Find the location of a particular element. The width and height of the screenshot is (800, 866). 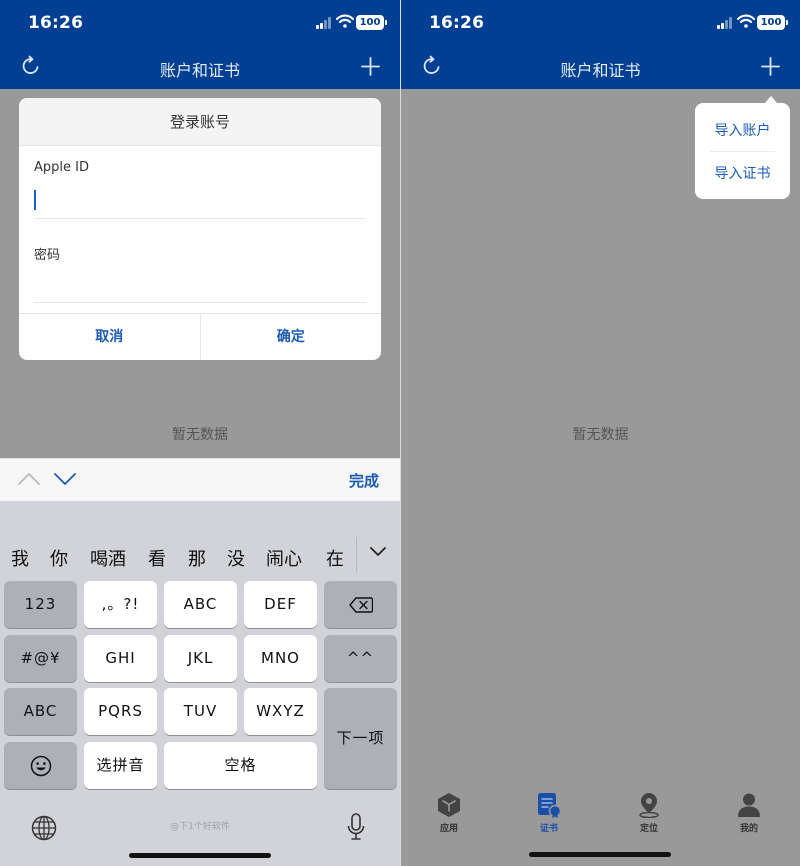

candidate-bar: 我 你 喝酒 看 那 没 闹心 在 is located at coordinates (200, 539).